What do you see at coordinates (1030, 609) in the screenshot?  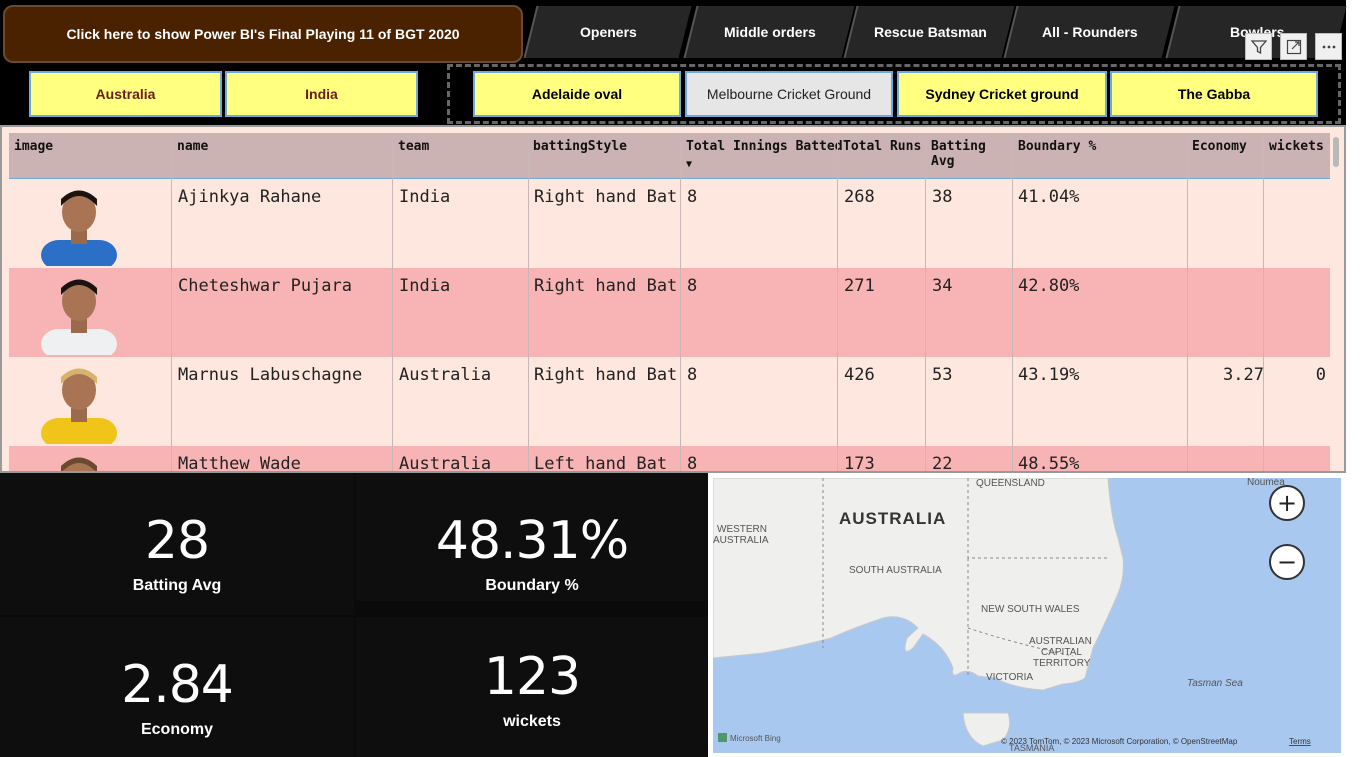 I see `map-label-nsw: NEW SOUTH WALES` at bounding box center [1030, 609].